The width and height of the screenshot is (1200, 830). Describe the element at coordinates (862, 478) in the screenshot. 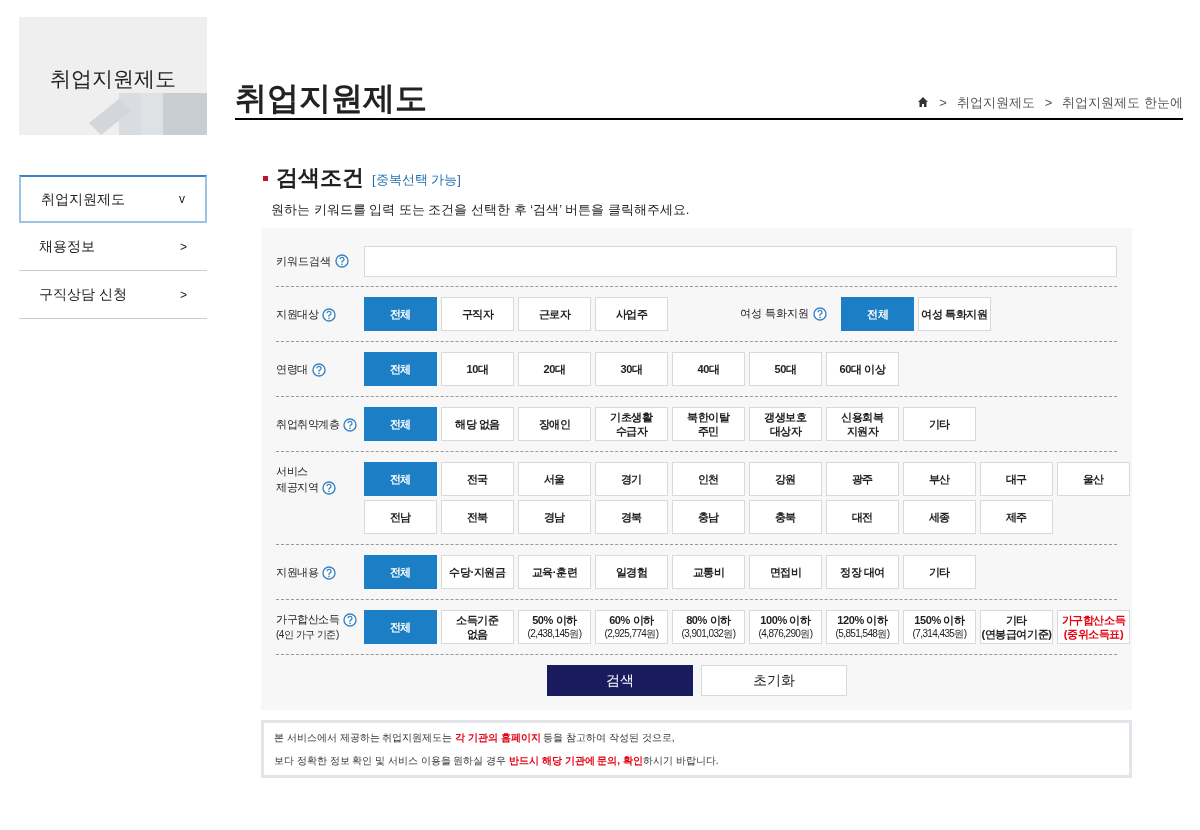

I see `filter-option: 광주` at that location.